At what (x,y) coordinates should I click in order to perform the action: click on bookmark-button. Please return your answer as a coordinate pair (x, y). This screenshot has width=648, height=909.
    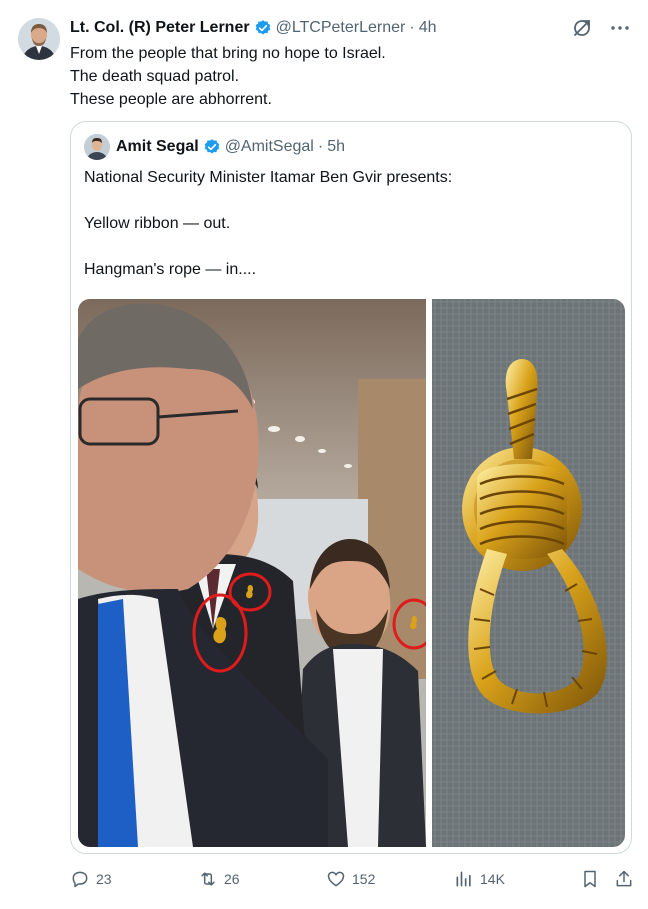
    Looking at the image, I should click on (590, 879).